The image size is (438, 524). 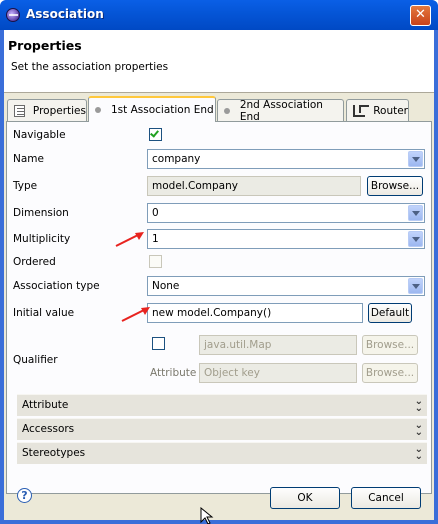 What do you see at coordinates (48, 429) in the screenshot?
I see `section-label: Accessors` at bounding box center [48, 429].